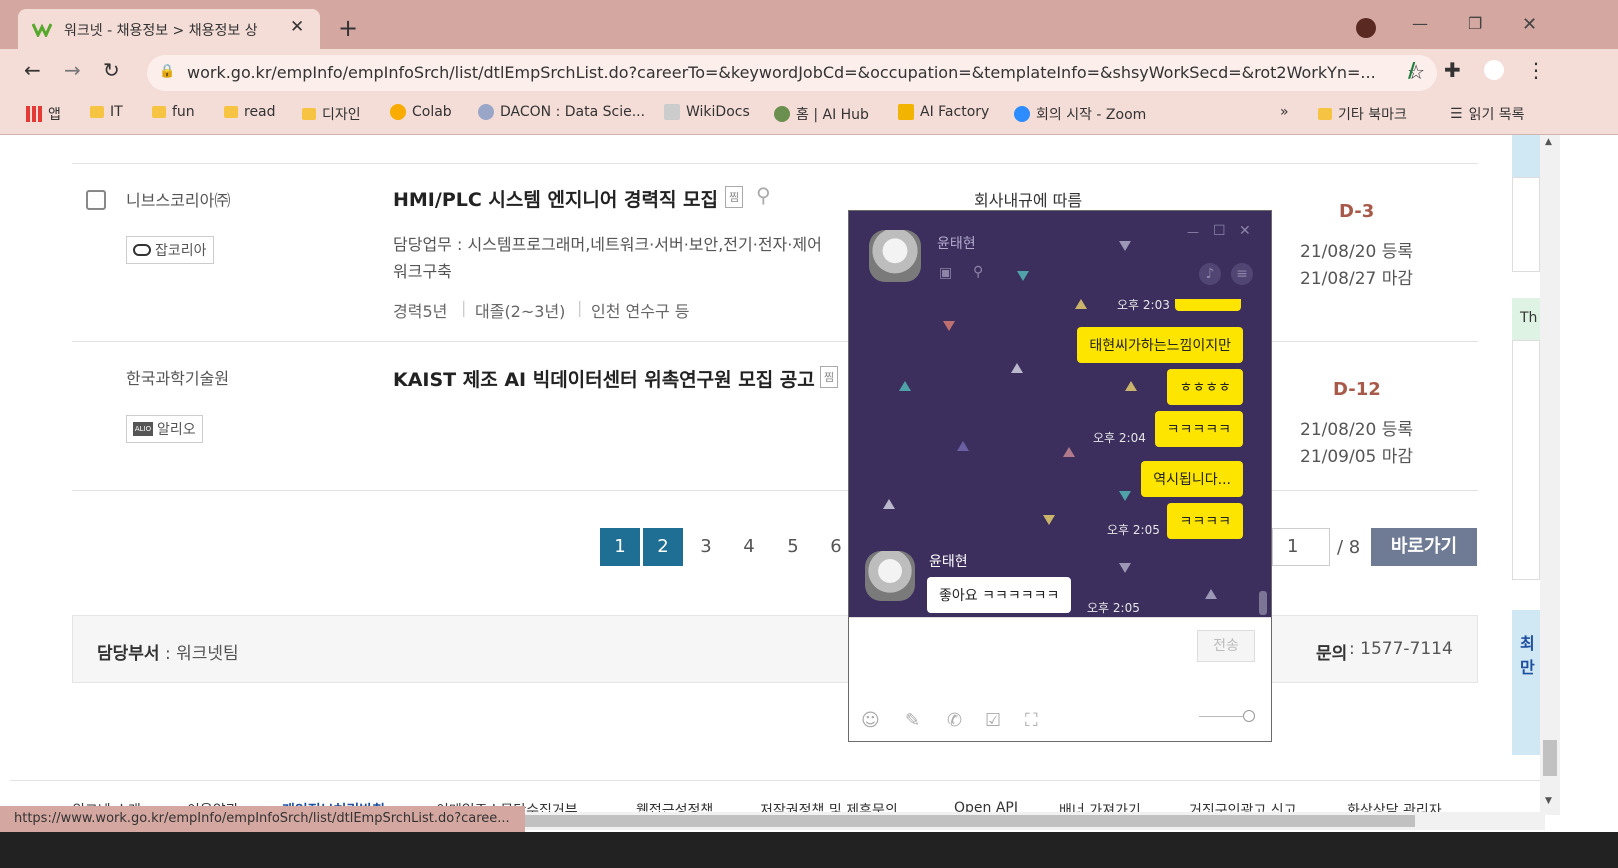 Image resolution: width=1618 pixels, height=868 pixels. Describe the element at coordinates (555, 198) in the screenshot. I see `job-title: HMI/PLC 시스템 엔지니어 경력직 모집` at that location.